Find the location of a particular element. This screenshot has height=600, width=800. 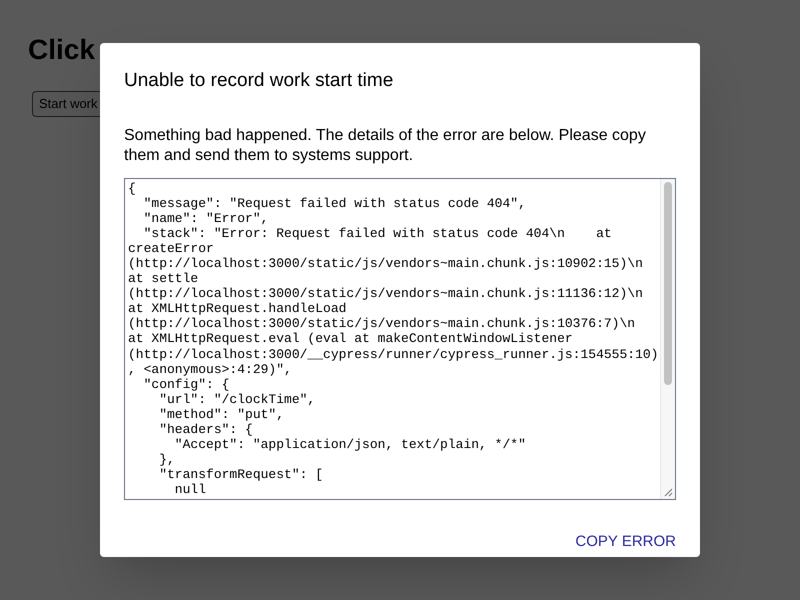

code-line: }, is located at coordinates (166, 460).